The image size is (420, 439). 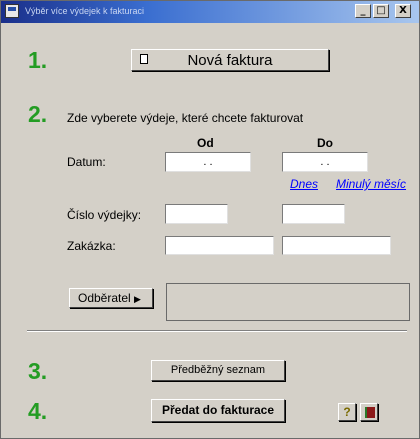 What do you see at coordinates (38, 114) in the screenshot?
I see `step-2-number: 2.` at bounding box center [38, 114].